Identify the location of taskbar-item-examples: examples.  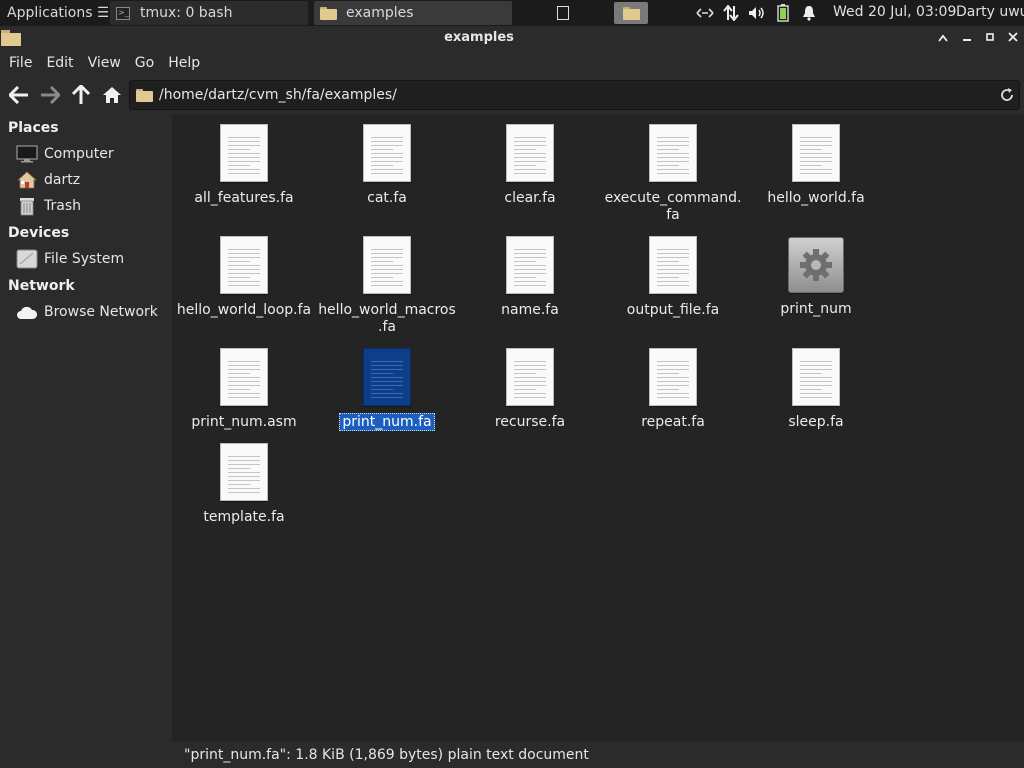
(413, 13).